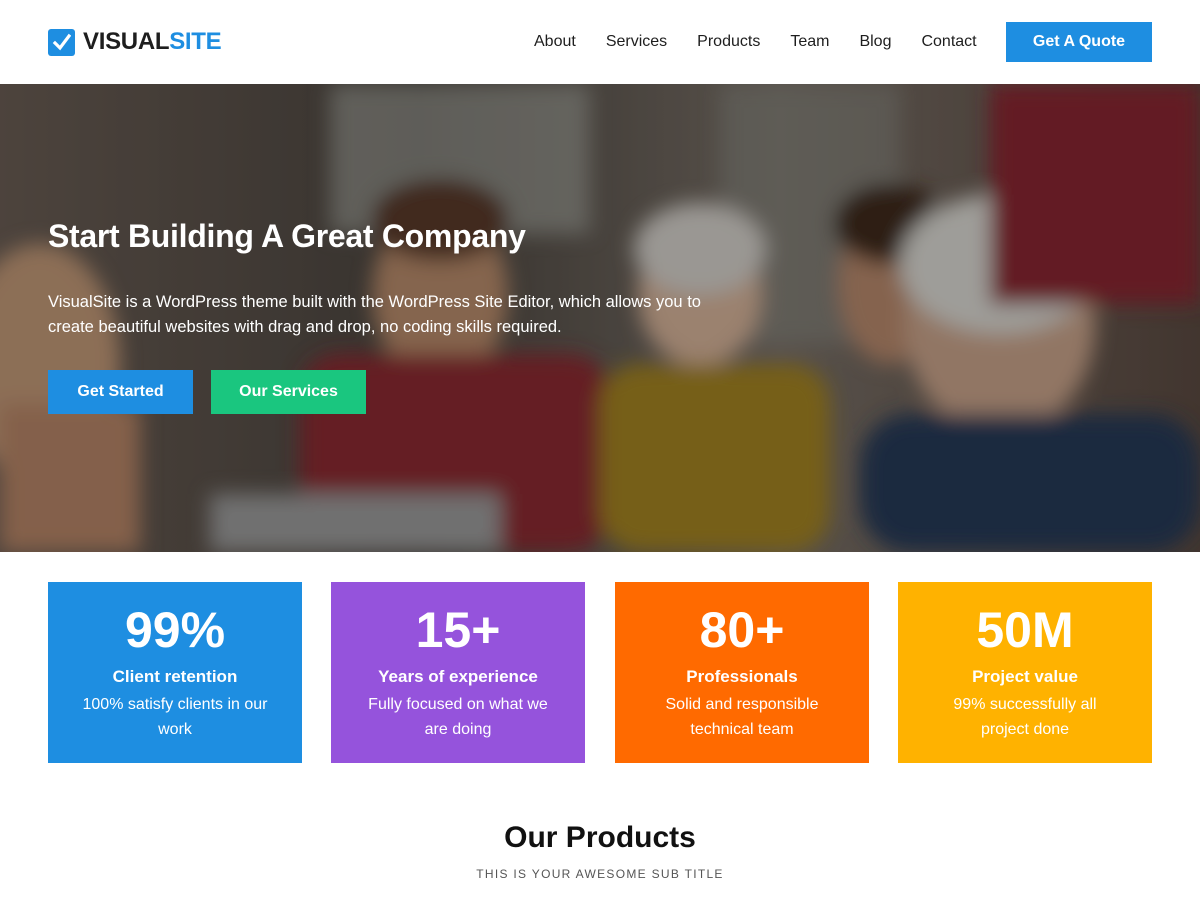  What do you see at coordinates (61, 42) in the screenshot?
I see `checkbox-check-icon` at bounding box center [61, 42].